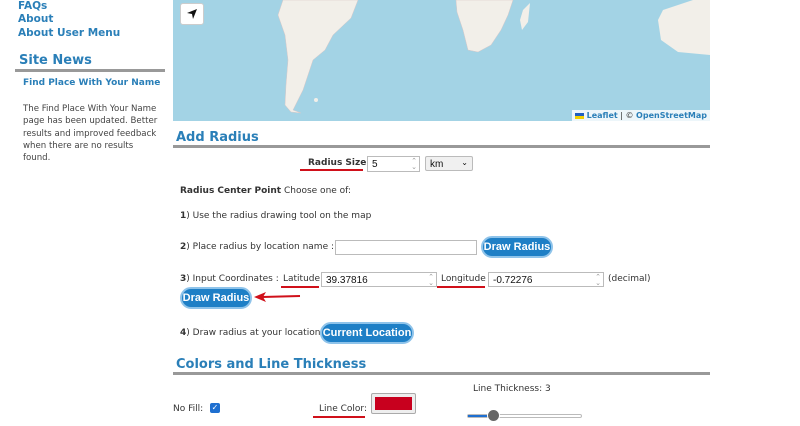 The height and width of the screenshot is (426, 800). What do you see at coordinates (35, 19) in the screenshot?
I see `sidebar-link-about: About` at bounding box center [35, 19].